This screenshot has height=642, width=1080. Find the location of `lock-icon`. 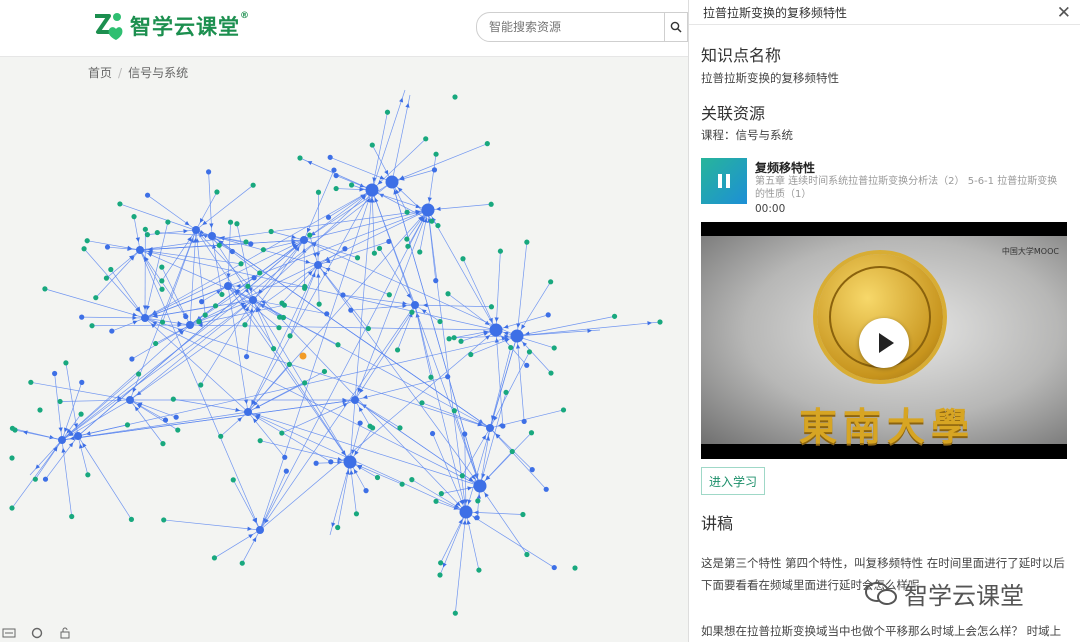

lock-icon is located at coordinates (65, 633).